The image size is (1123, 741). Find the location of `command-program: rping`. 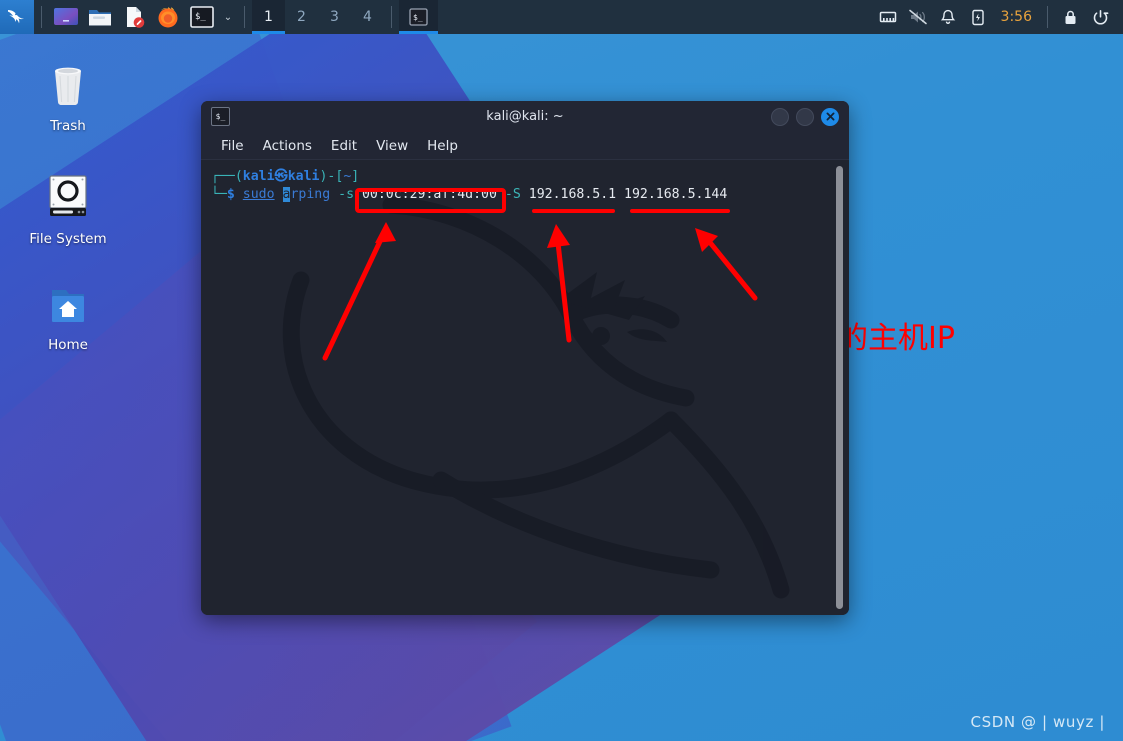

command-program: rping is located at coordinates (310, 194).